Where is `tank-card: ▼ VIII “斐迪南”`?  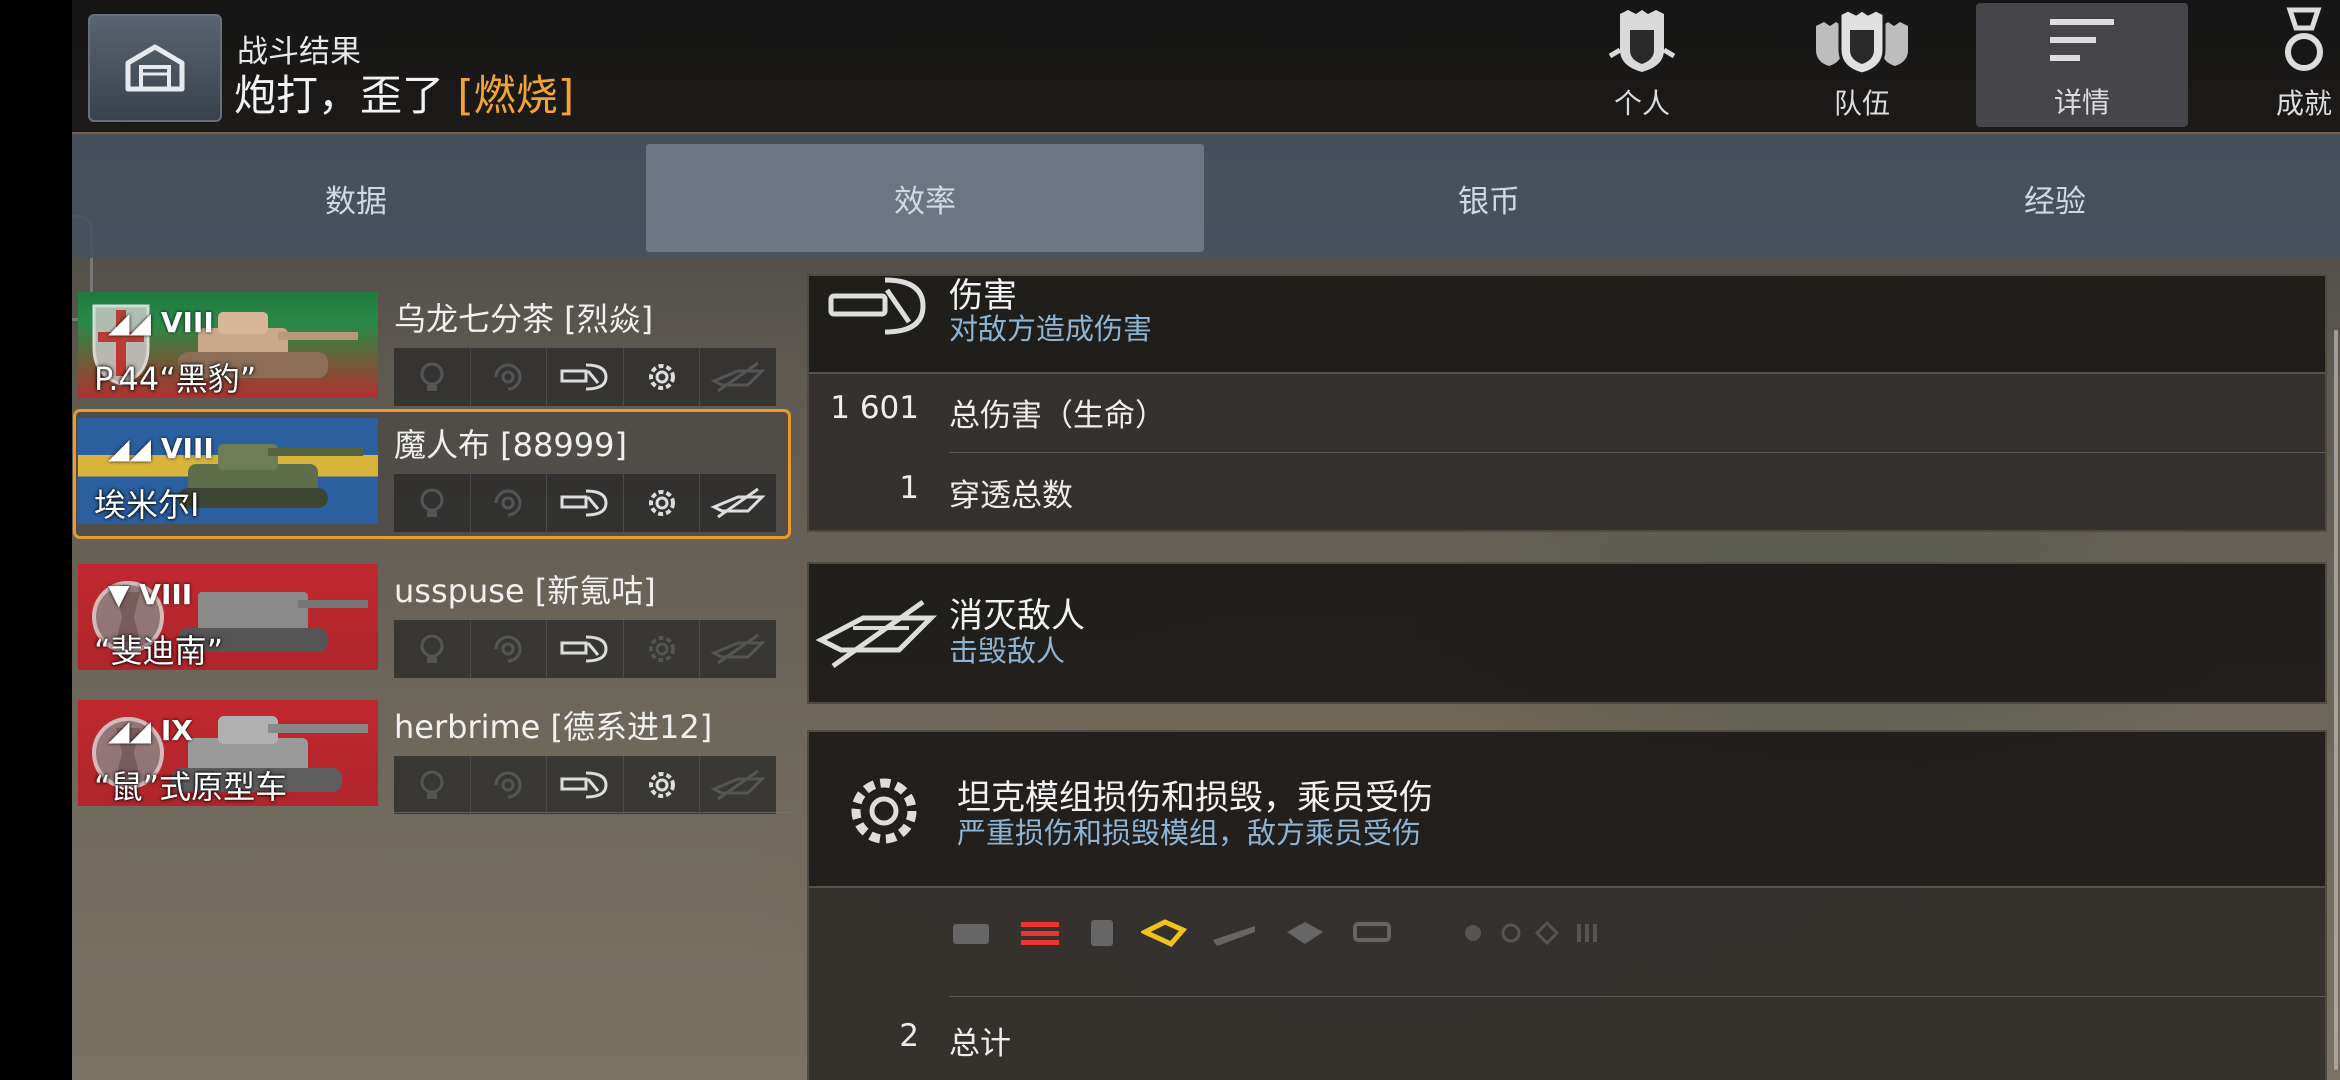 tank-card: ▼ VIII “斐迪南” is located at coordinates (228, 617).